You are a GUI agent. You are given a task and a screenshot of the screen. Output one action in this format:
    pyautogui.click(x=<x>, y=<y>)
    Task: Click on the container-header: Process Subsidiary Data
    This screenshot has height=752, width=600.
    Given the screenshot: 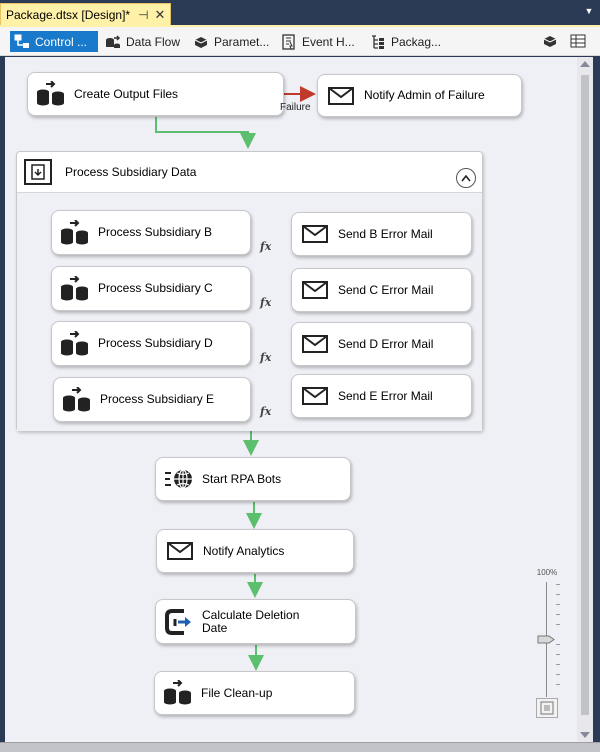 What is the action you would take?
    pyautogui.click(x=249, y=172)
    